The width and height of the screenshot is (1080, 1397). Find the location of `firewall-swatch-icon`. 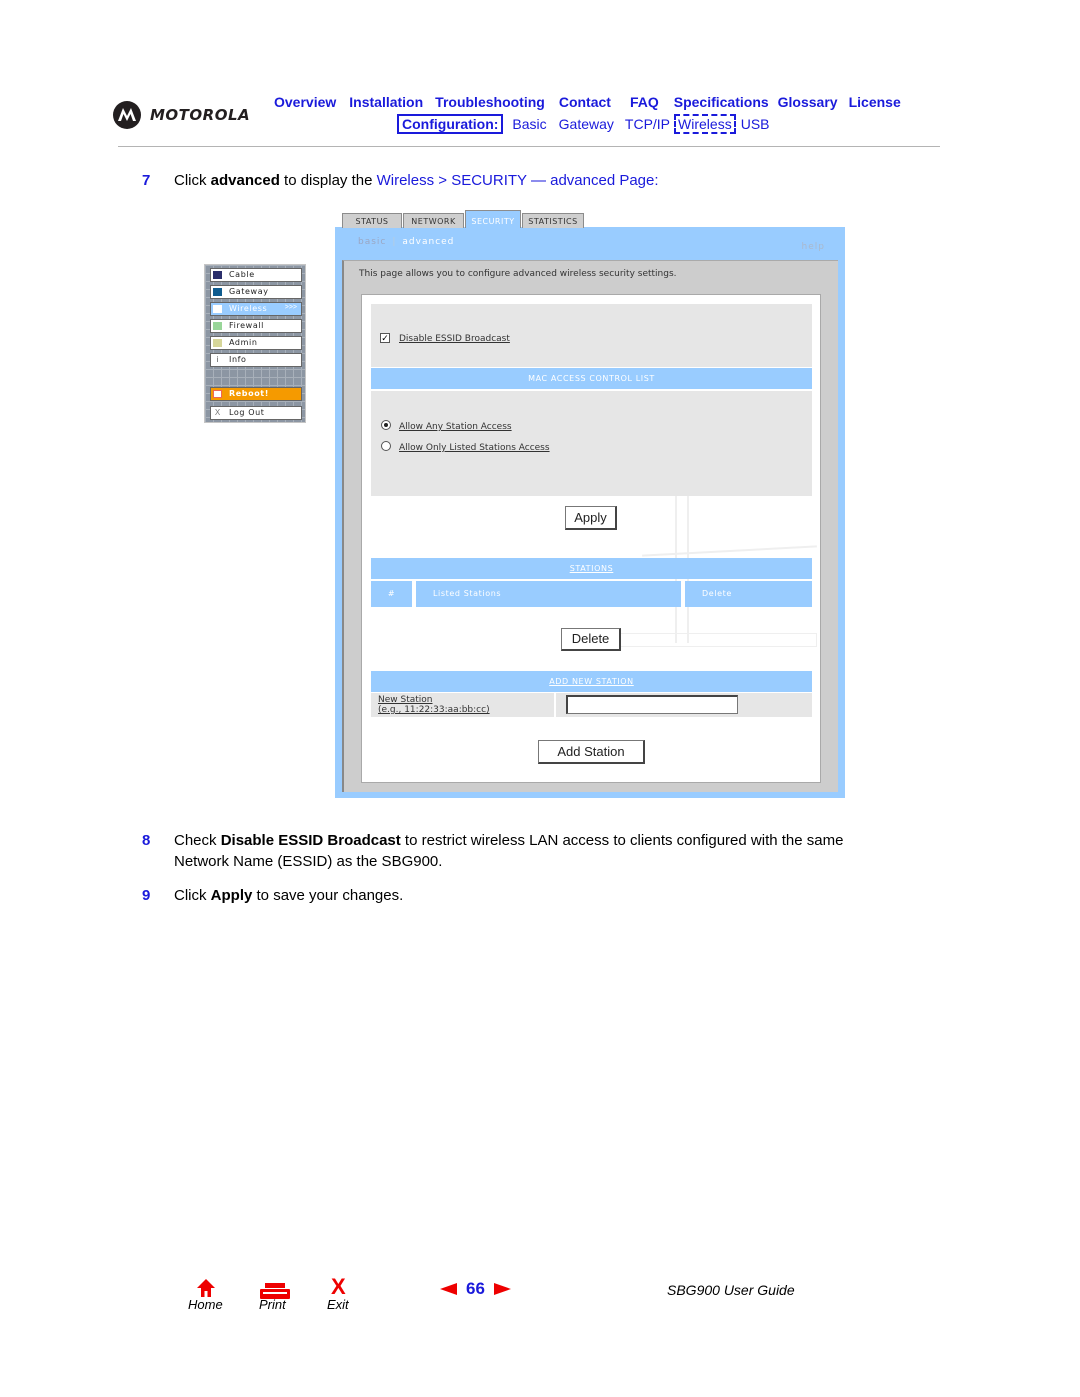

firewall-swatch-icon is located at coordinates (217, 326).